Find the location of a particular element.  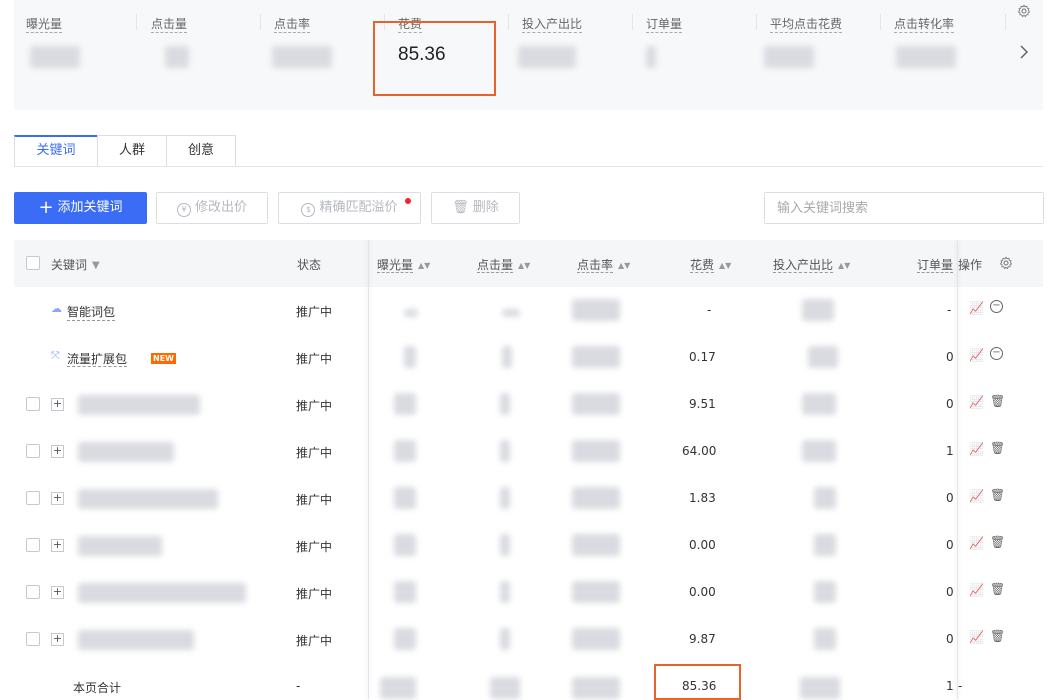

keyword-search-input is located at coordinates (904, 208).